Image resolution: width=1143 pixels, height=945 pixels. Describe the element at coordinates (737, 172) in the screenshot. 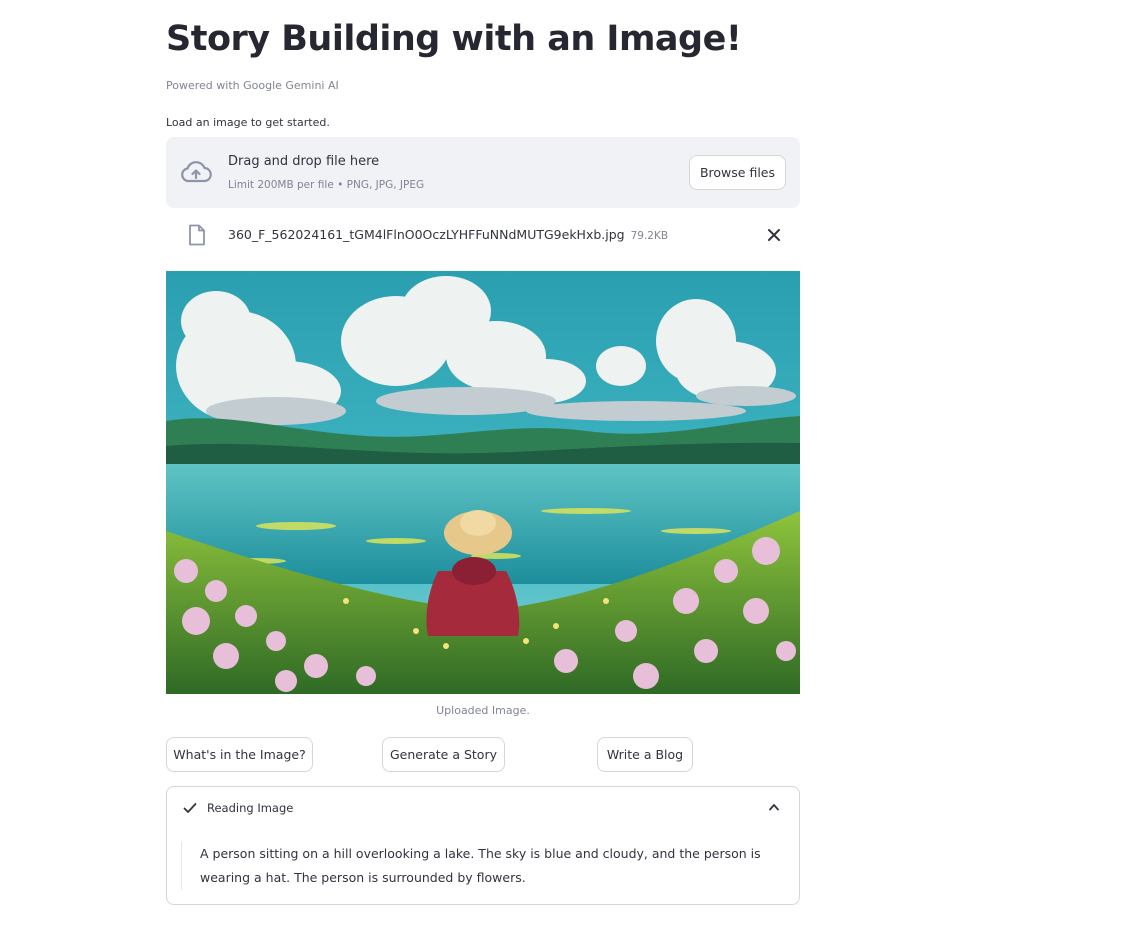

I see `browse-files-button: Browse files` at that location.